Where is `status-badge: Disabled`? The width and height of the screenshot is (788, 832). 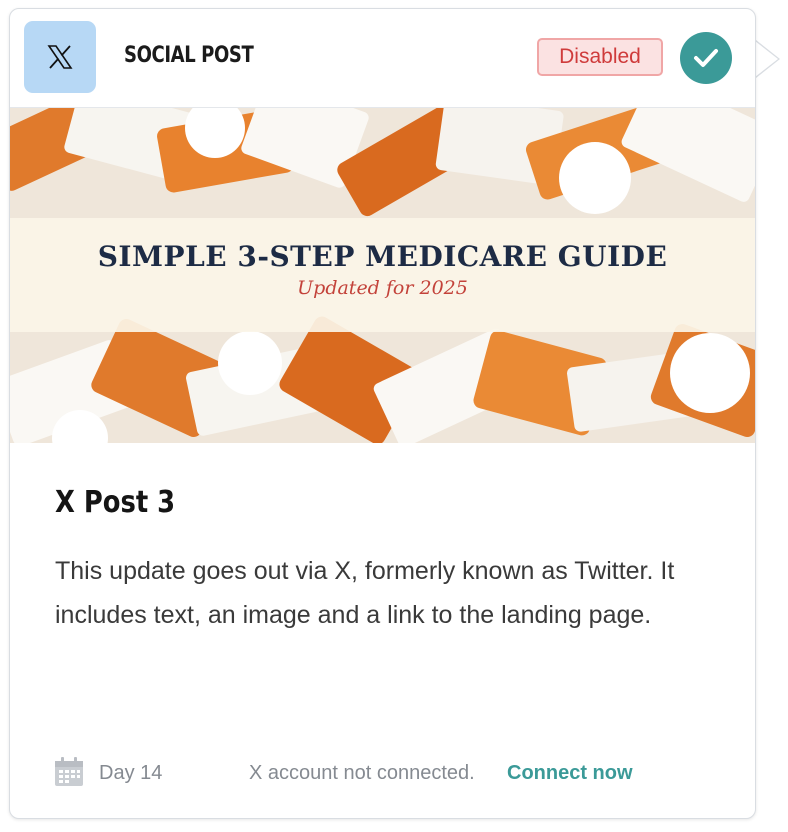 status-badge: Disabled is located at coordinates (600, 57).